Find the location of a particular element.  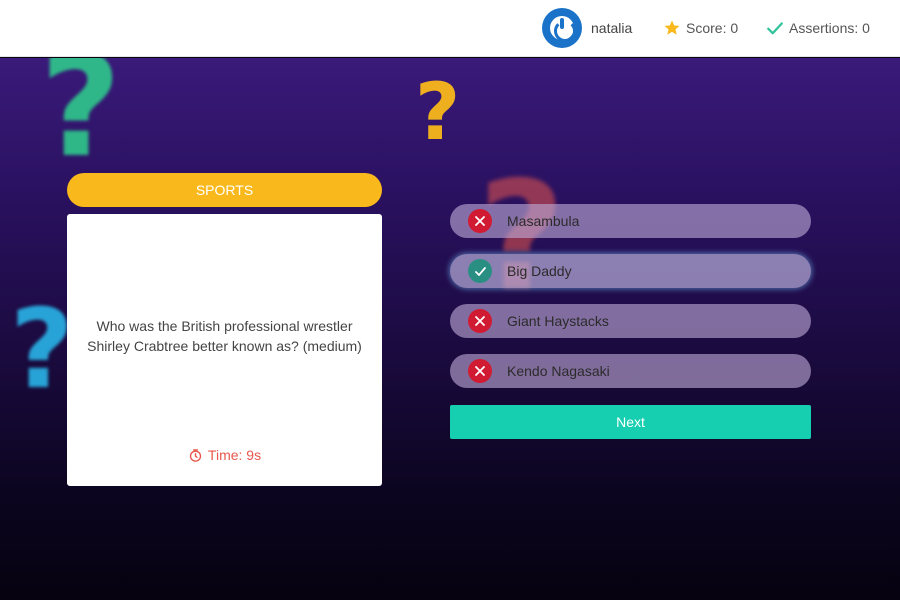

answer-label: Giant Haystacks is located at coordinates (558, 321).